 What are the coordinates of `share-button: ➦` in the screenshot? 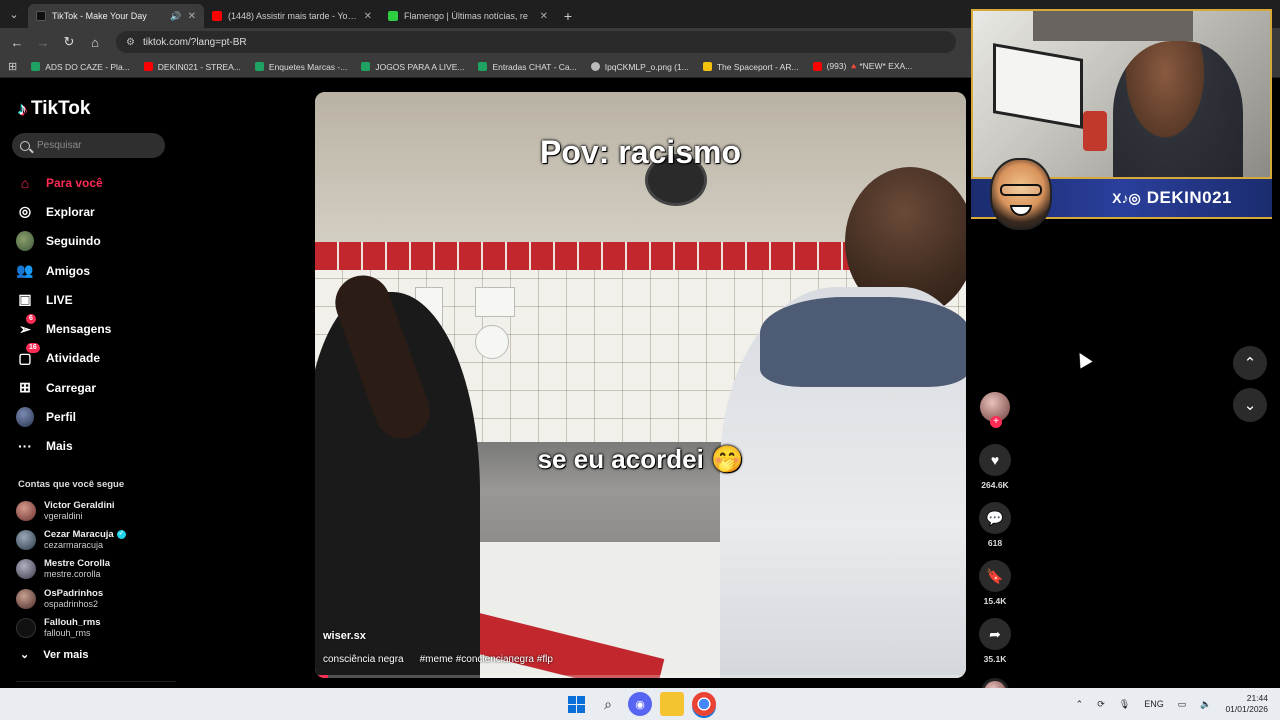 It's located at (995, 634).